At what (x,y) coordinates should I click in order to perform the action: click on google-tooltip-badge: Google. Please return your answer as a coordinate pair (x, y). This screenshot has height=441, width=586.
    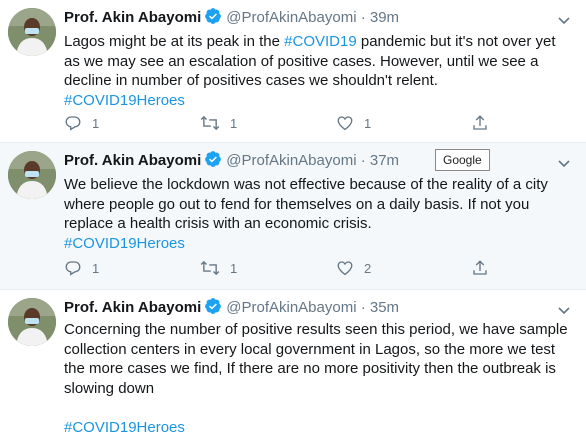
    Looking at the image, I should click on (462, 160).